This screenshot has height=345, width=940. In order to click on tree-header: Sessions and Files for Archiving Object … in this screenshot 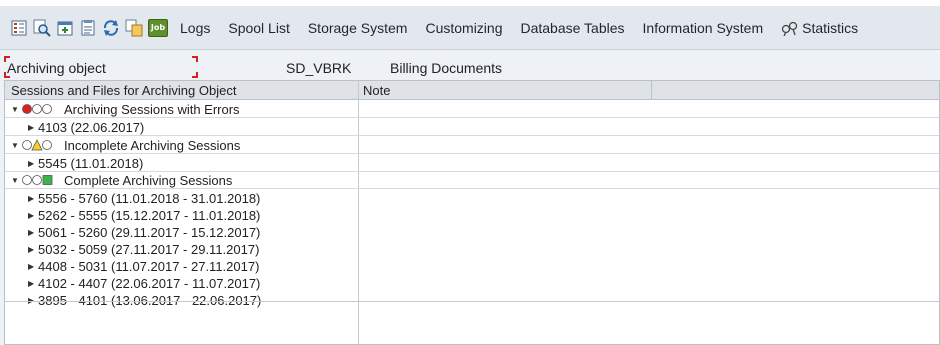, I will do `click(472, 90)`.